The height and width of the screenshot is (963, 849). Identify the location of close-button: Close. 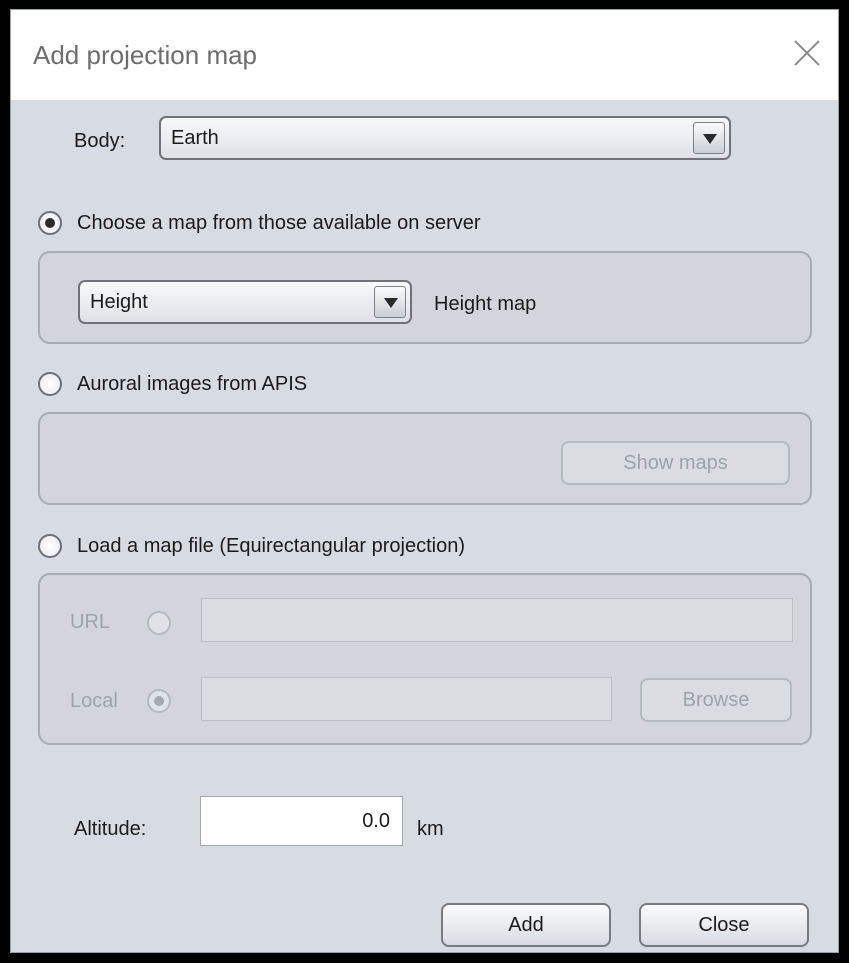
(724, 925).